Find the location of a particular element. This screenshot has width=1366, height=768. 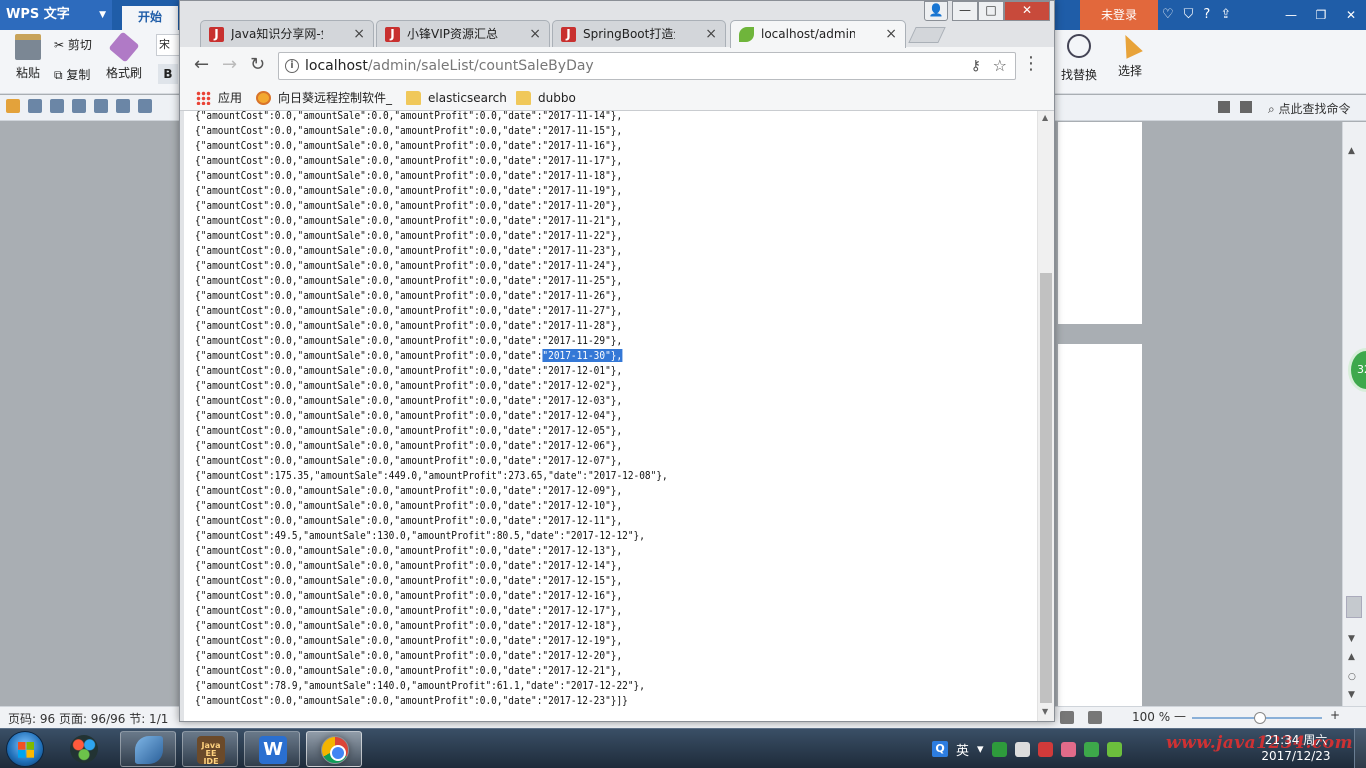

browser-tab-active: localhost/admin/sal × is located at coordinates (818, 34).